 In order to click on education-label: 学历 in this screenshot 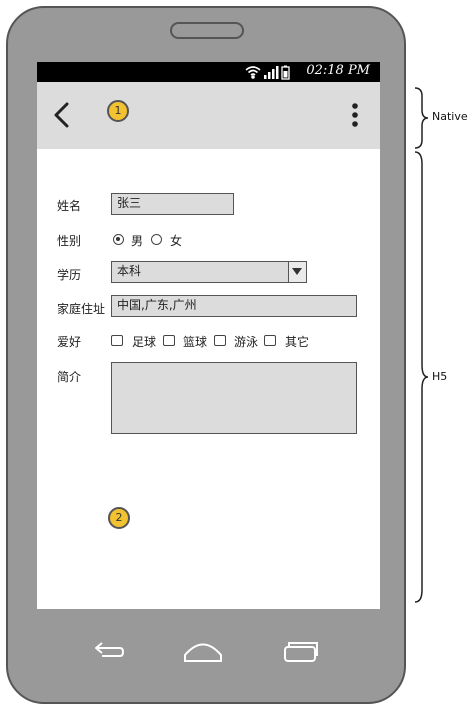, I will do `click(69, 275)`.